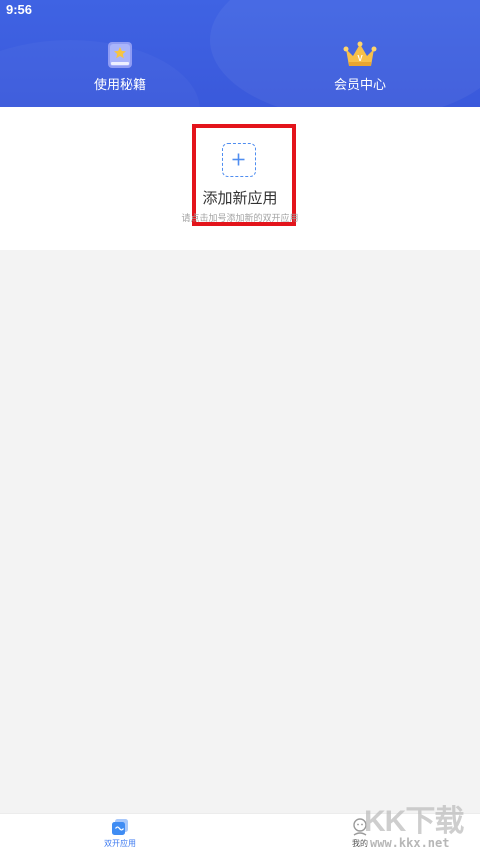  Describe the element at coordinates (360, 843) in the screenshot. I see `tab-profile-label: 我的` at that location.